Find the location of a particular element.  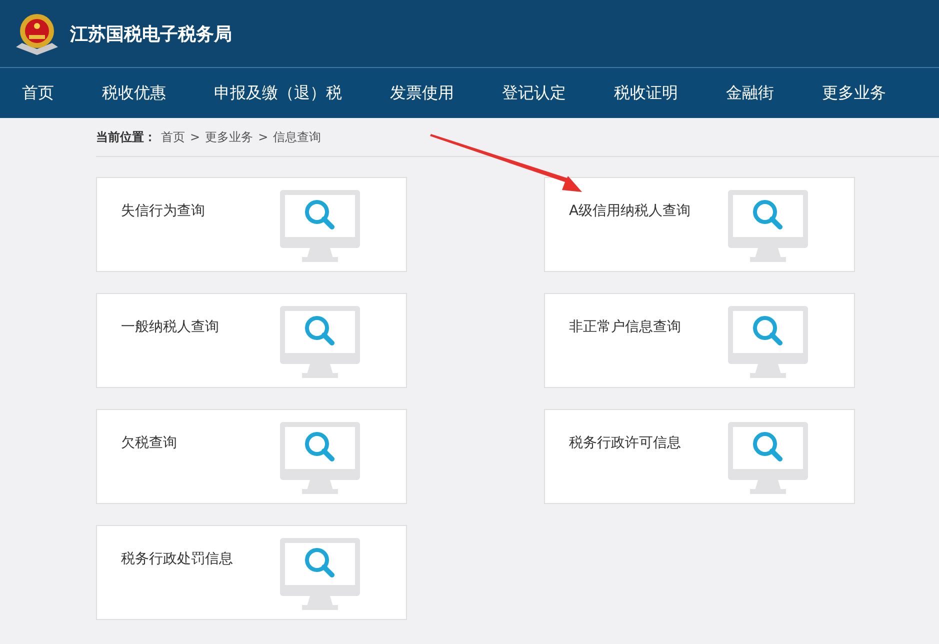

query-card: 一般纳税人查询 is located at coordinates (251, 340).